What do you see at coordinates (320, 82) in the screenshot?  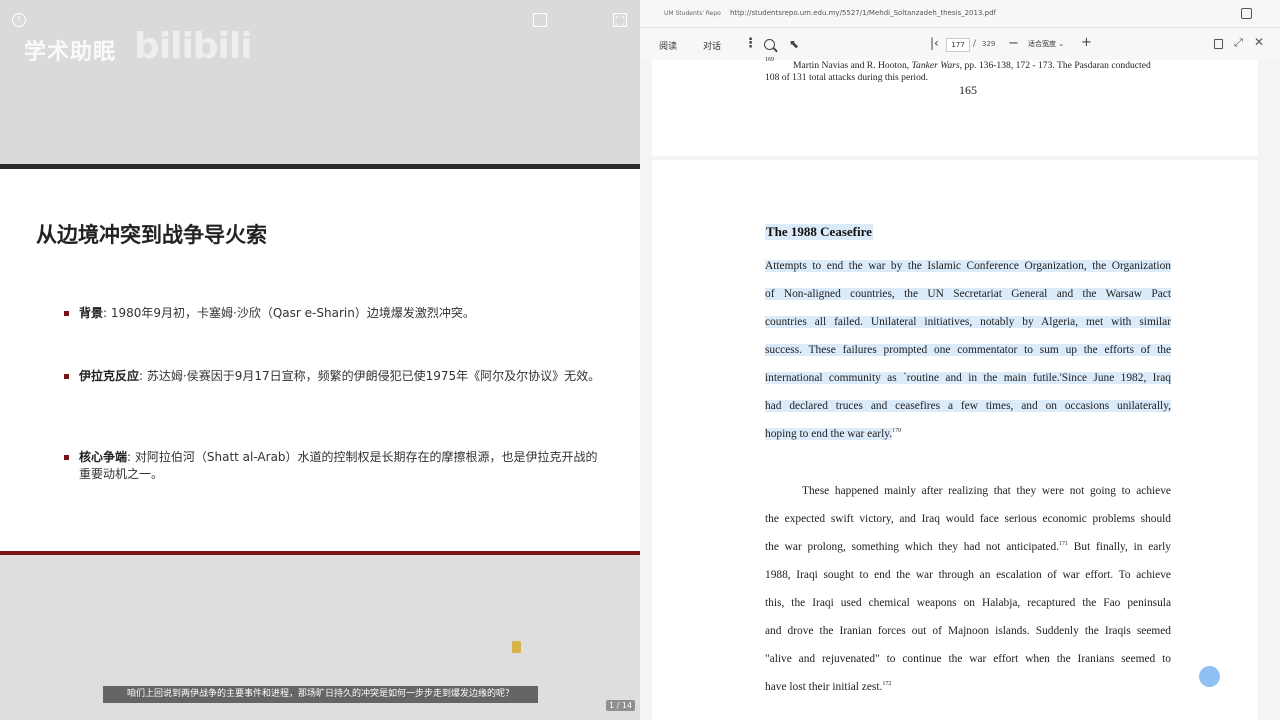 I see `video-top-area: 学术助眠 bilibili i ⛶` at bounding box center [320, 82].